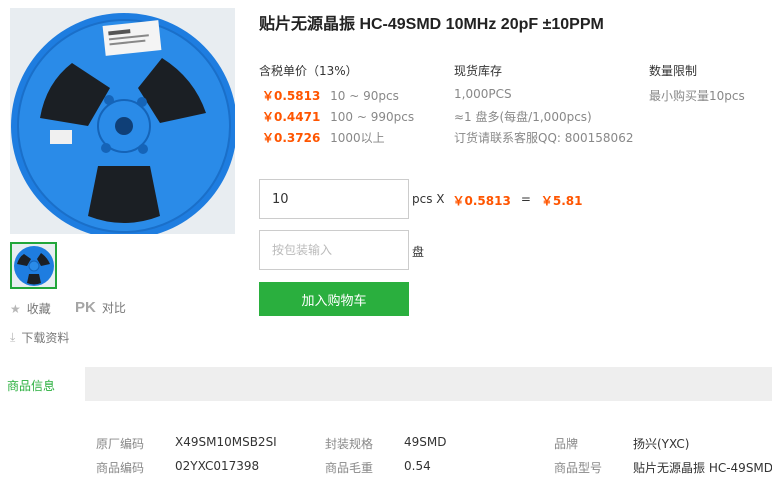 This screenshot has width=772, height=479. I want to click on spec-key: 商品型号, so click(578, 468).